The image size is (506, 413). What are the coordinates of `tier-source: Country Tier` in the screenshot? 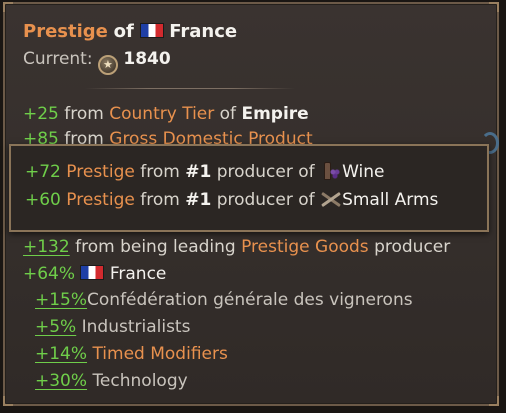 It's located at (162, 114).